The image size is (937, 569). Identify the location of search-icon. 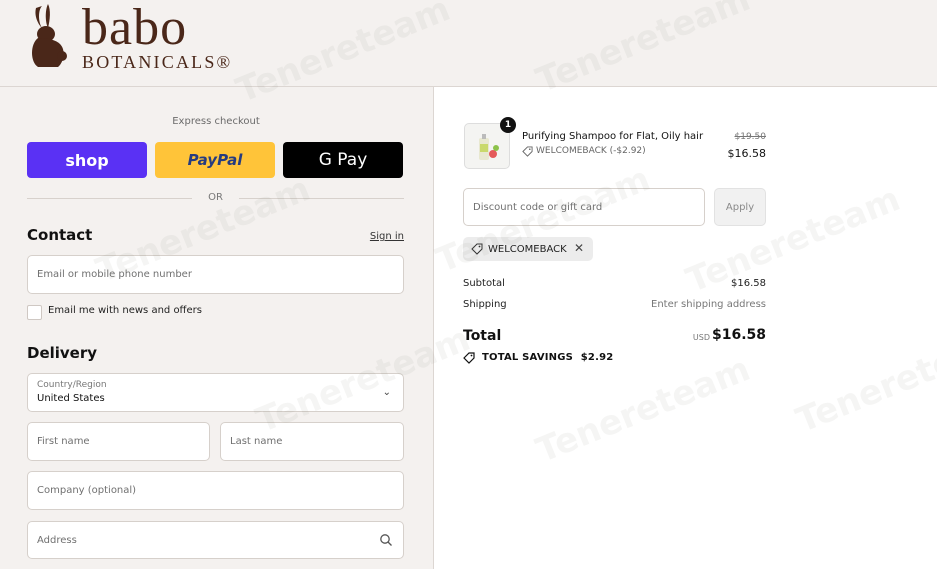
(386, 540).